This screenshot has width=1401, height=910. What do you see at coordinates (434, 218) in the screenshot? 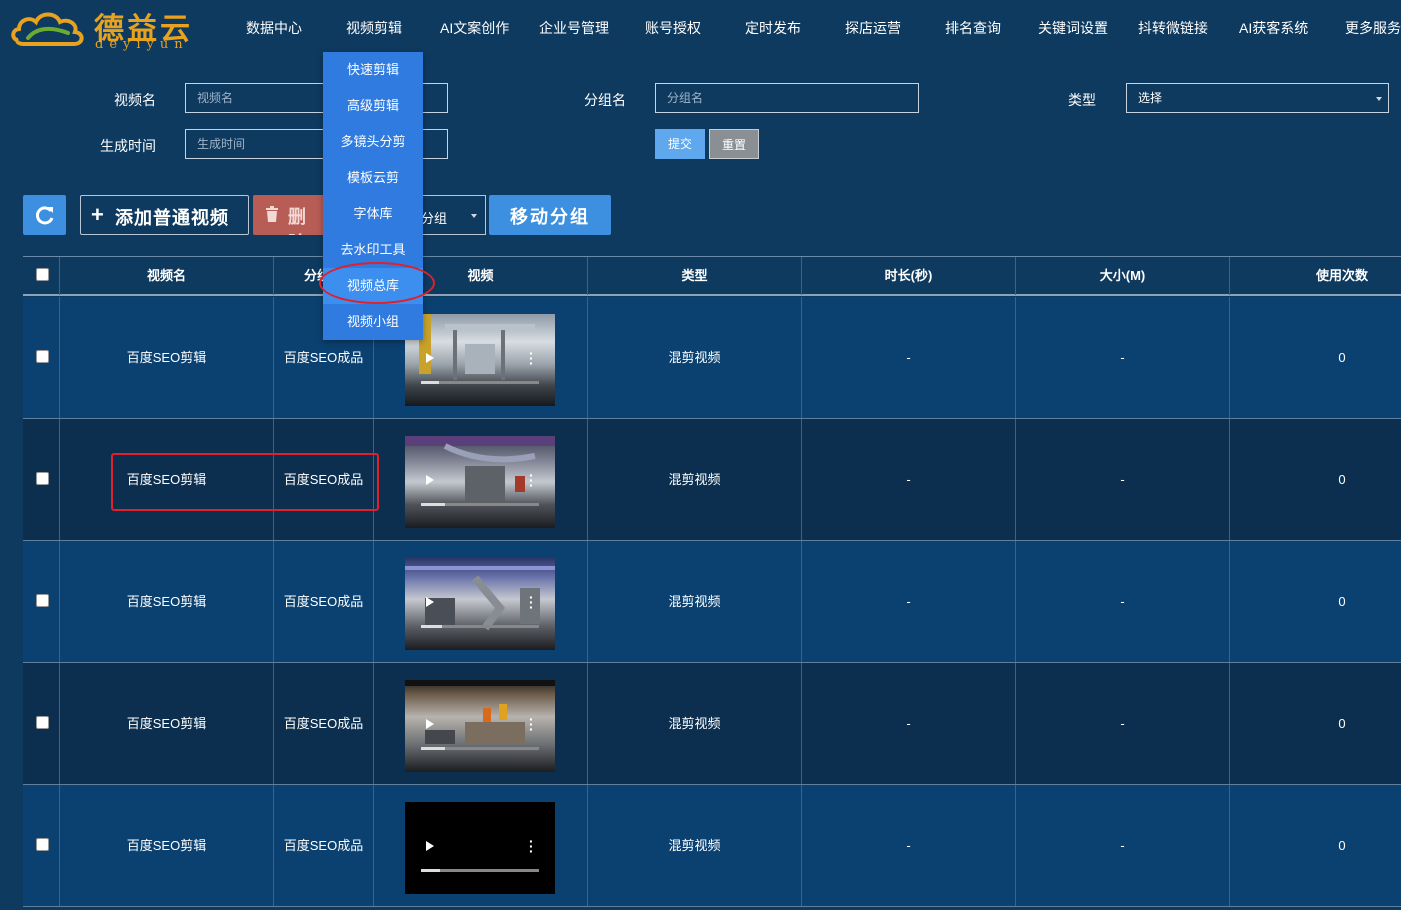
I see `group-select-label: 分组` at bounding box center [434, 218].